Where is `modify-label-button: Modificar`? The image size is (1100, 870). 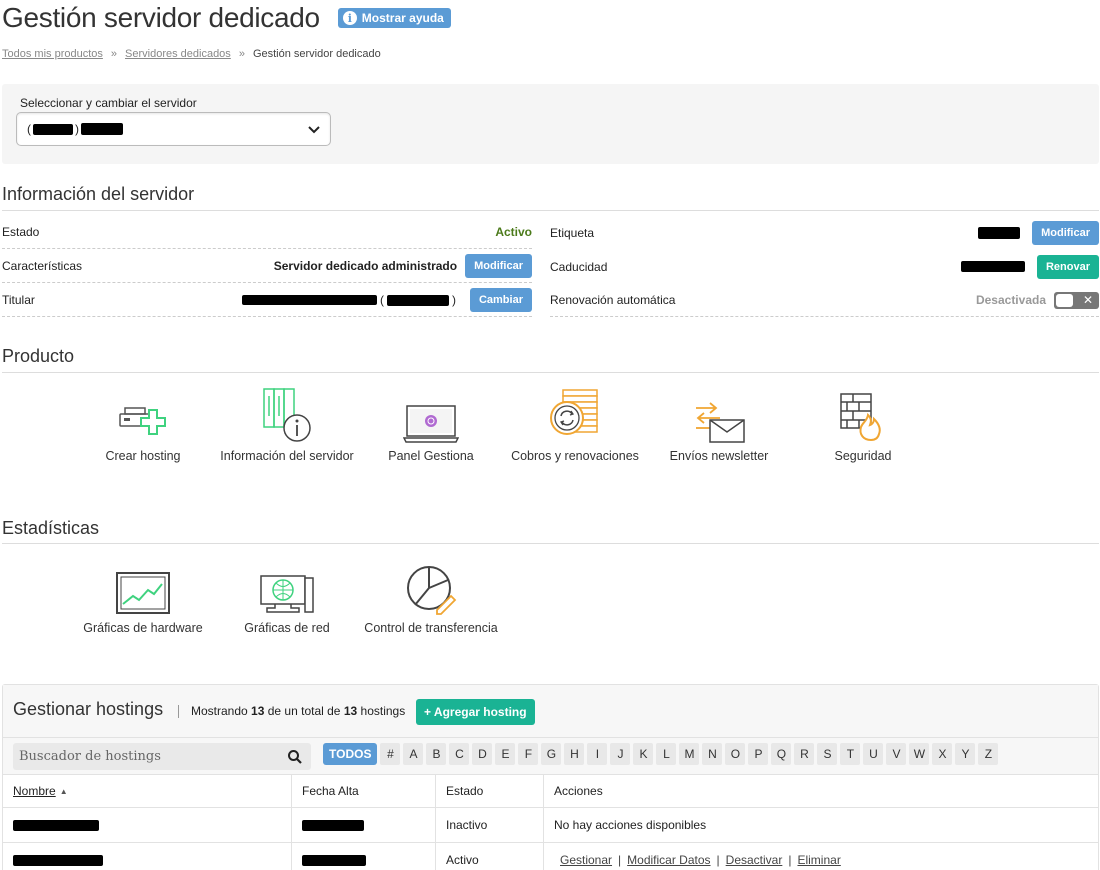
modify-label-button: Modificar is located at coordinates (1065, 232).